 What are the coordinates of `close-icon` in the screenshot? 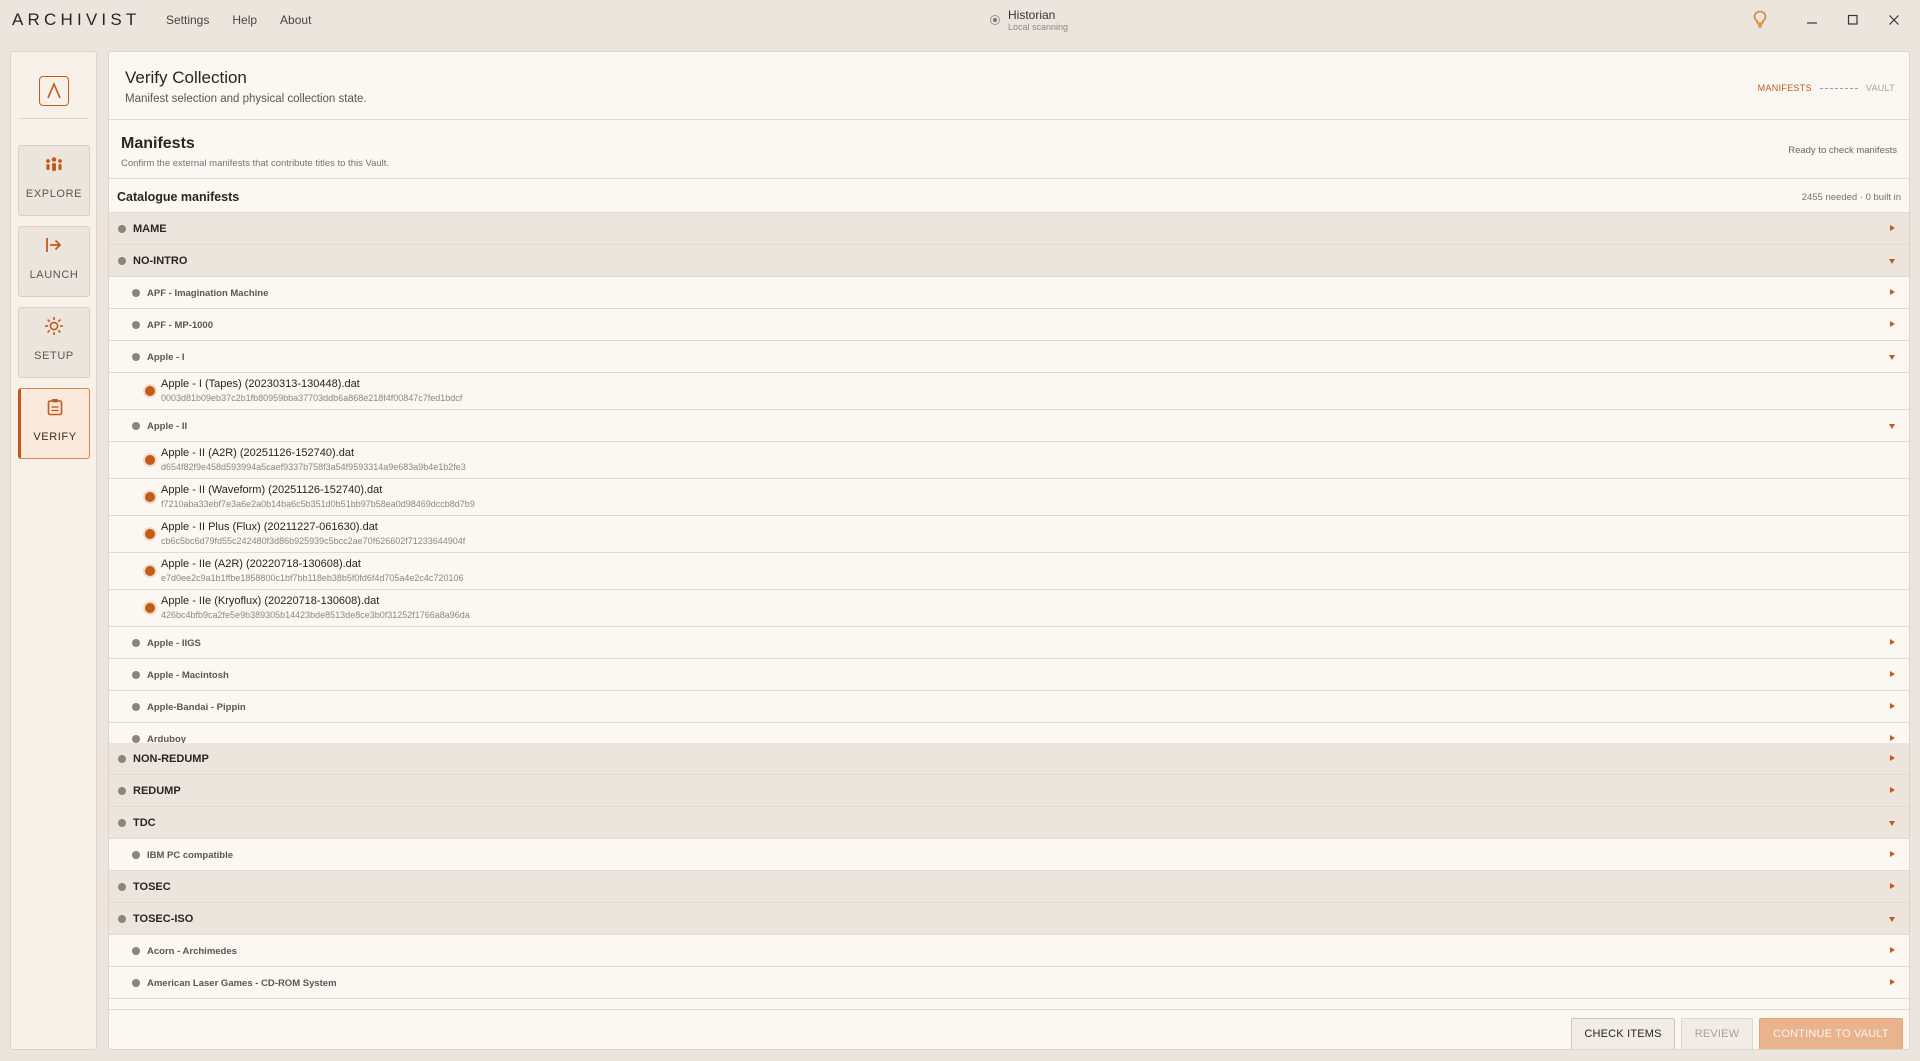 It's located at (1894, 20).